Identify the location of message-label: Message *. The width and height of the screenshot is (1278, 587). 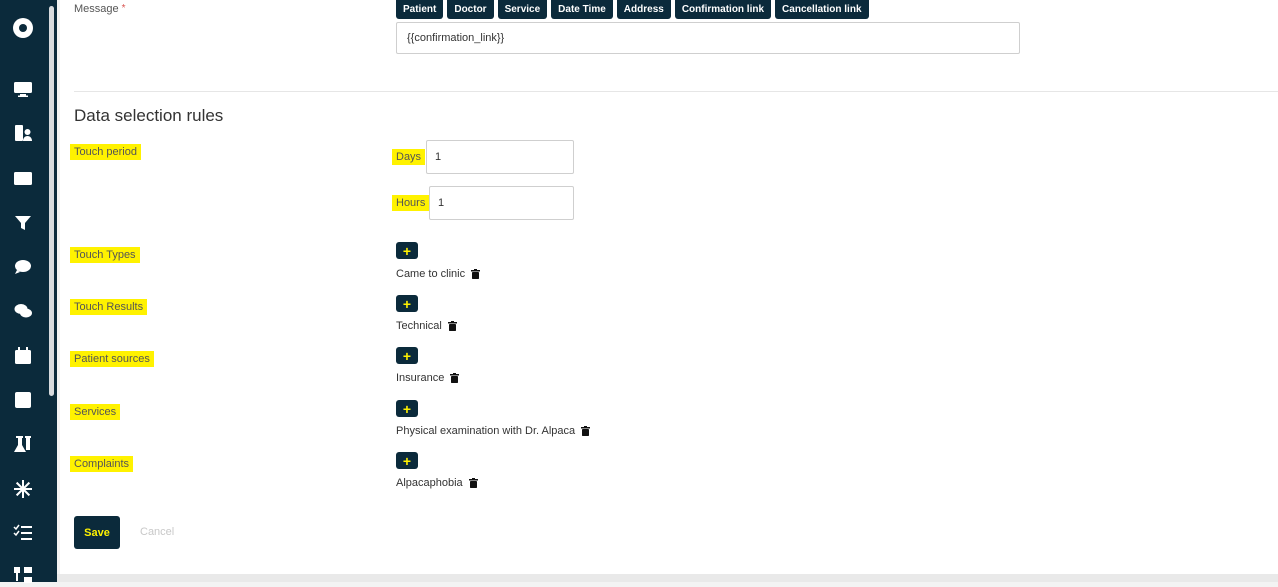
(100, 9).